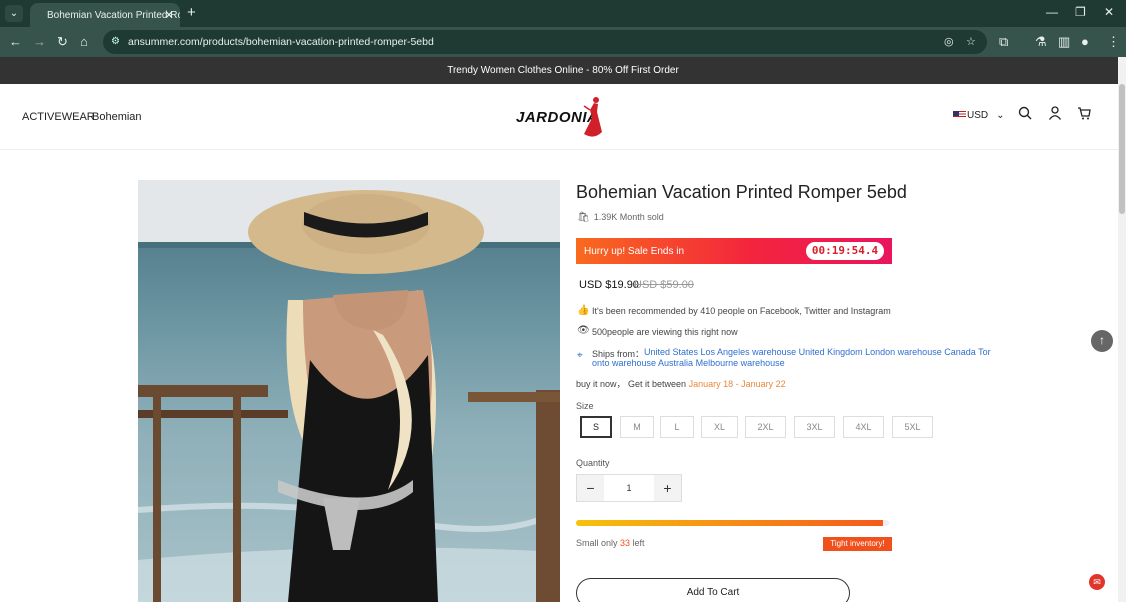  What do you see at coordinates (664, 285) in the screenshot?
I see `original-price: USD $59.00` at bounding box center [664, 285].